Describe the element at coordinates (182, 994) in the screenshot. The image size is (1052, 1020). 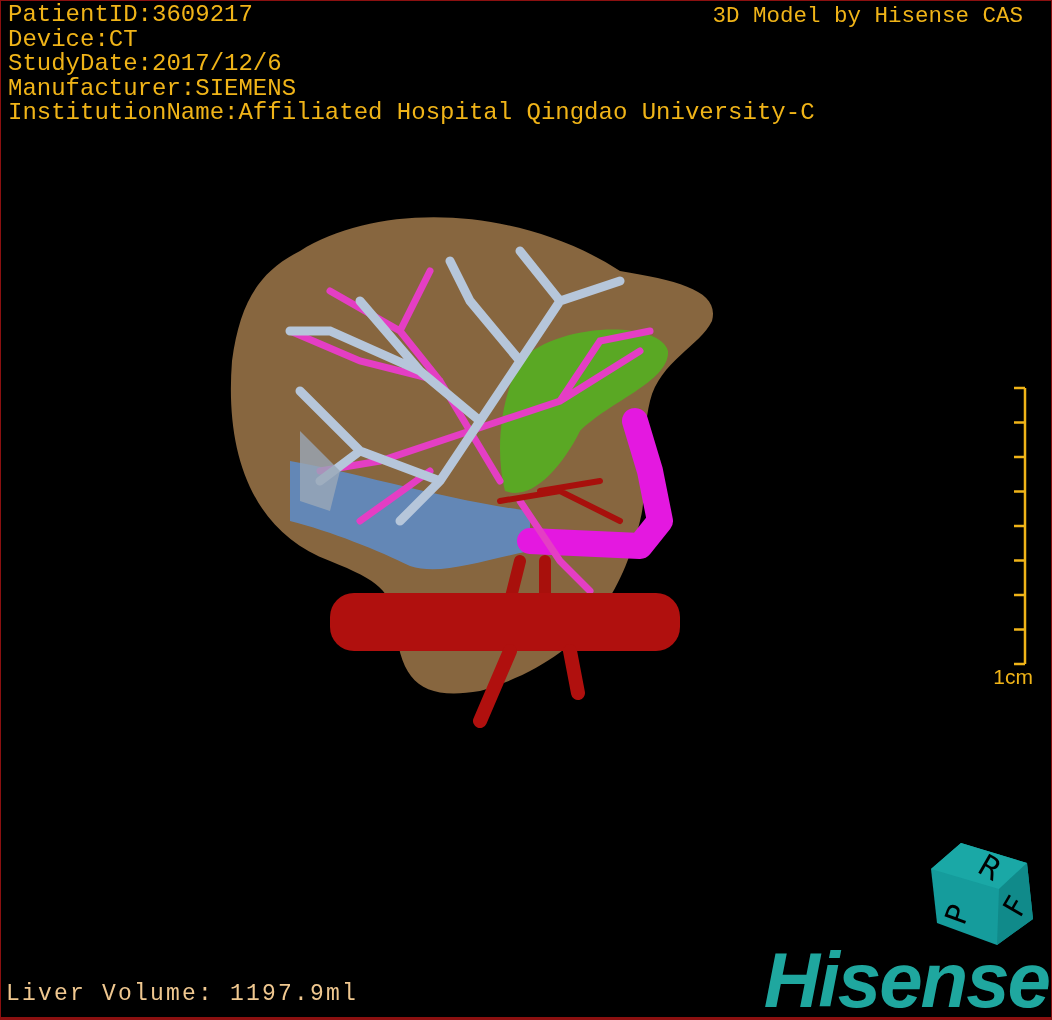
I see `liver-volume: Liver Volume: 1197.9ml` at that location.